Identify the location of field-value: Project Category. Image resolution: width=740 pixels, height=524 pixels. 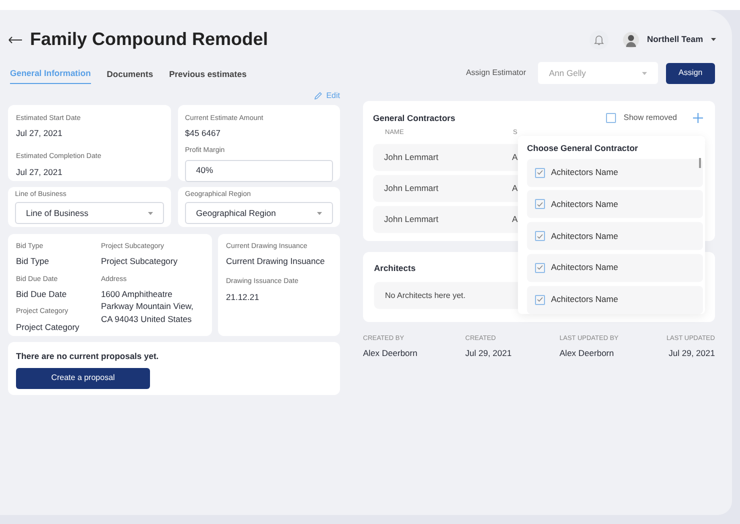
(48, 327).